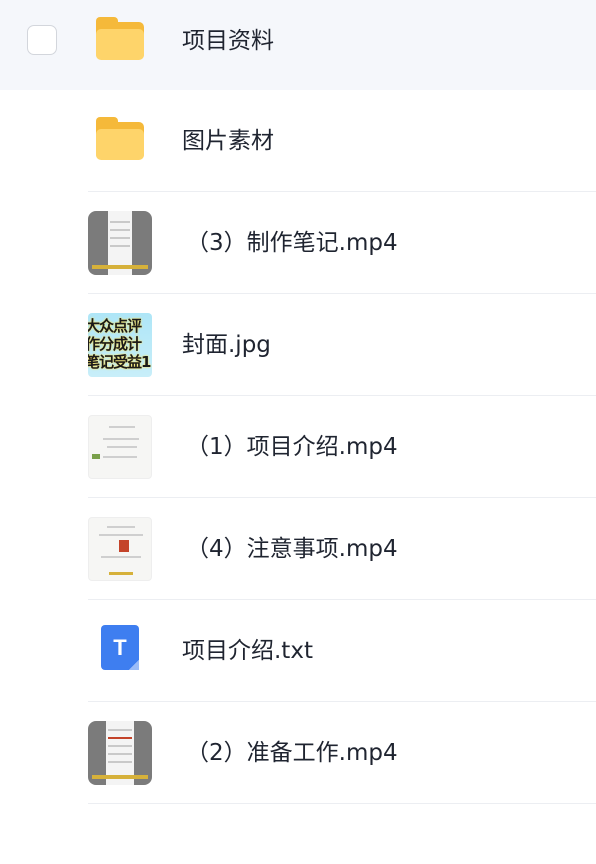 Image resolution: width=596 pixels, height=864 pixels. Describe the element at coordinates (120, 647) in the screenshot. I see `txt-icon-letter: T` at that location.